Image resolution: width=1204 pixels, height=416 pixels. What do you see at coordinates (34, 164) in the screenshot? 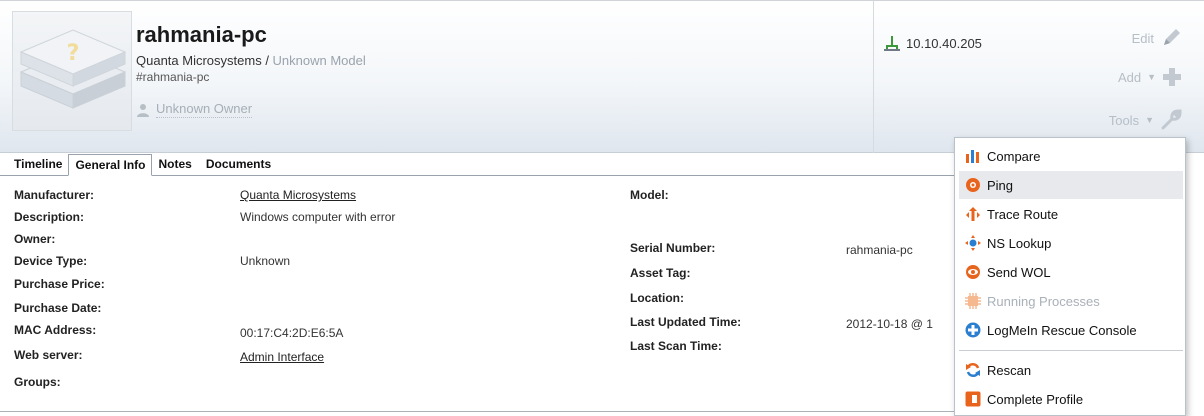
I see `tab-timeline: Timeline` at bounding box center [34, 164].